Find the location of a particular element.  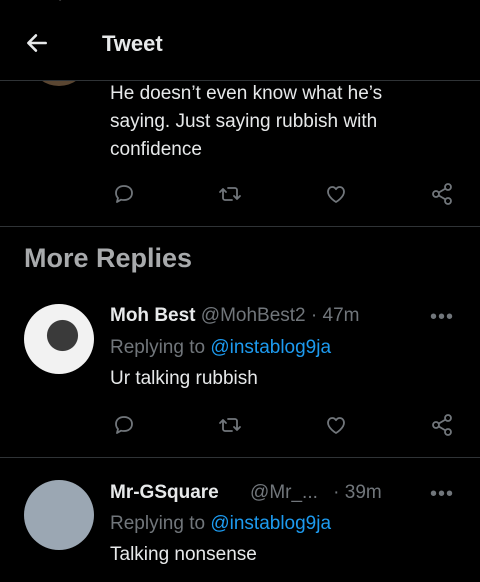

section-title: More Replies is located at coordinates (108, 258).